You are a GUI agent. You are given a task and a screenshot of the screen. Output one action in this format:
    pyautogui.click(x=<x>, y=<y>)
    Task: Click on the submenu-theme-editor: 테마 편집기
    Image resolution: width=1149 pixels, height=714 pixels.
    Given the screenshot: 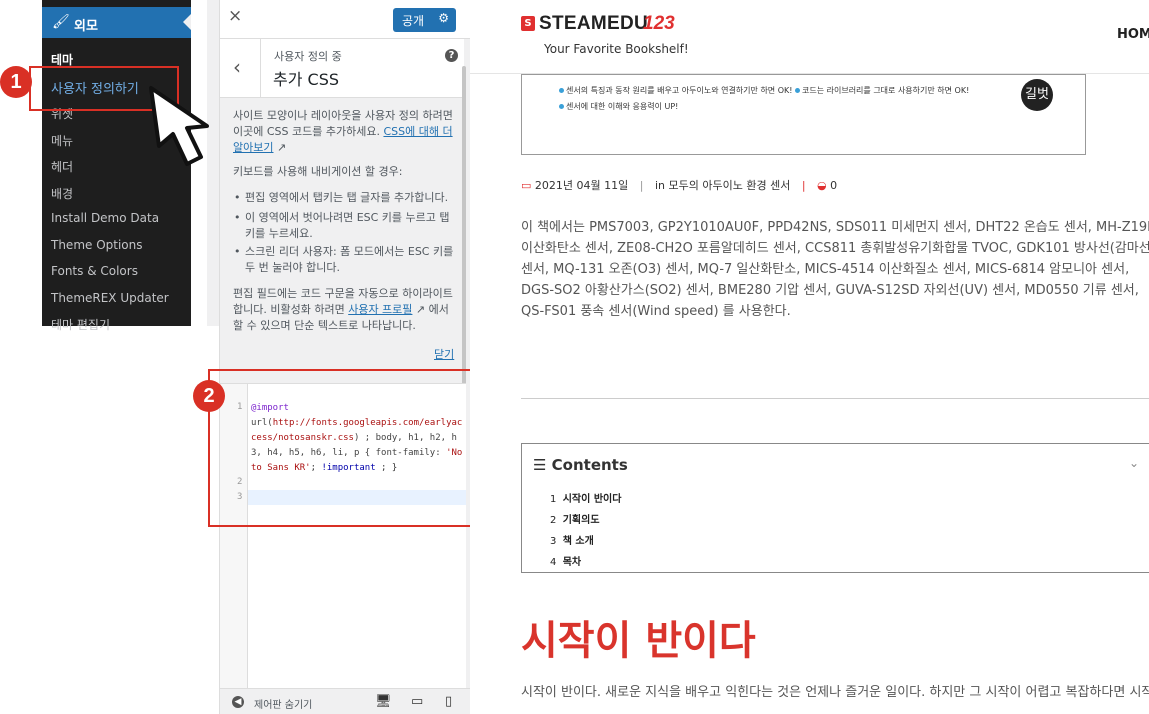 What is the action you would take?
    pyautogui.click(x=80, y=324)
    